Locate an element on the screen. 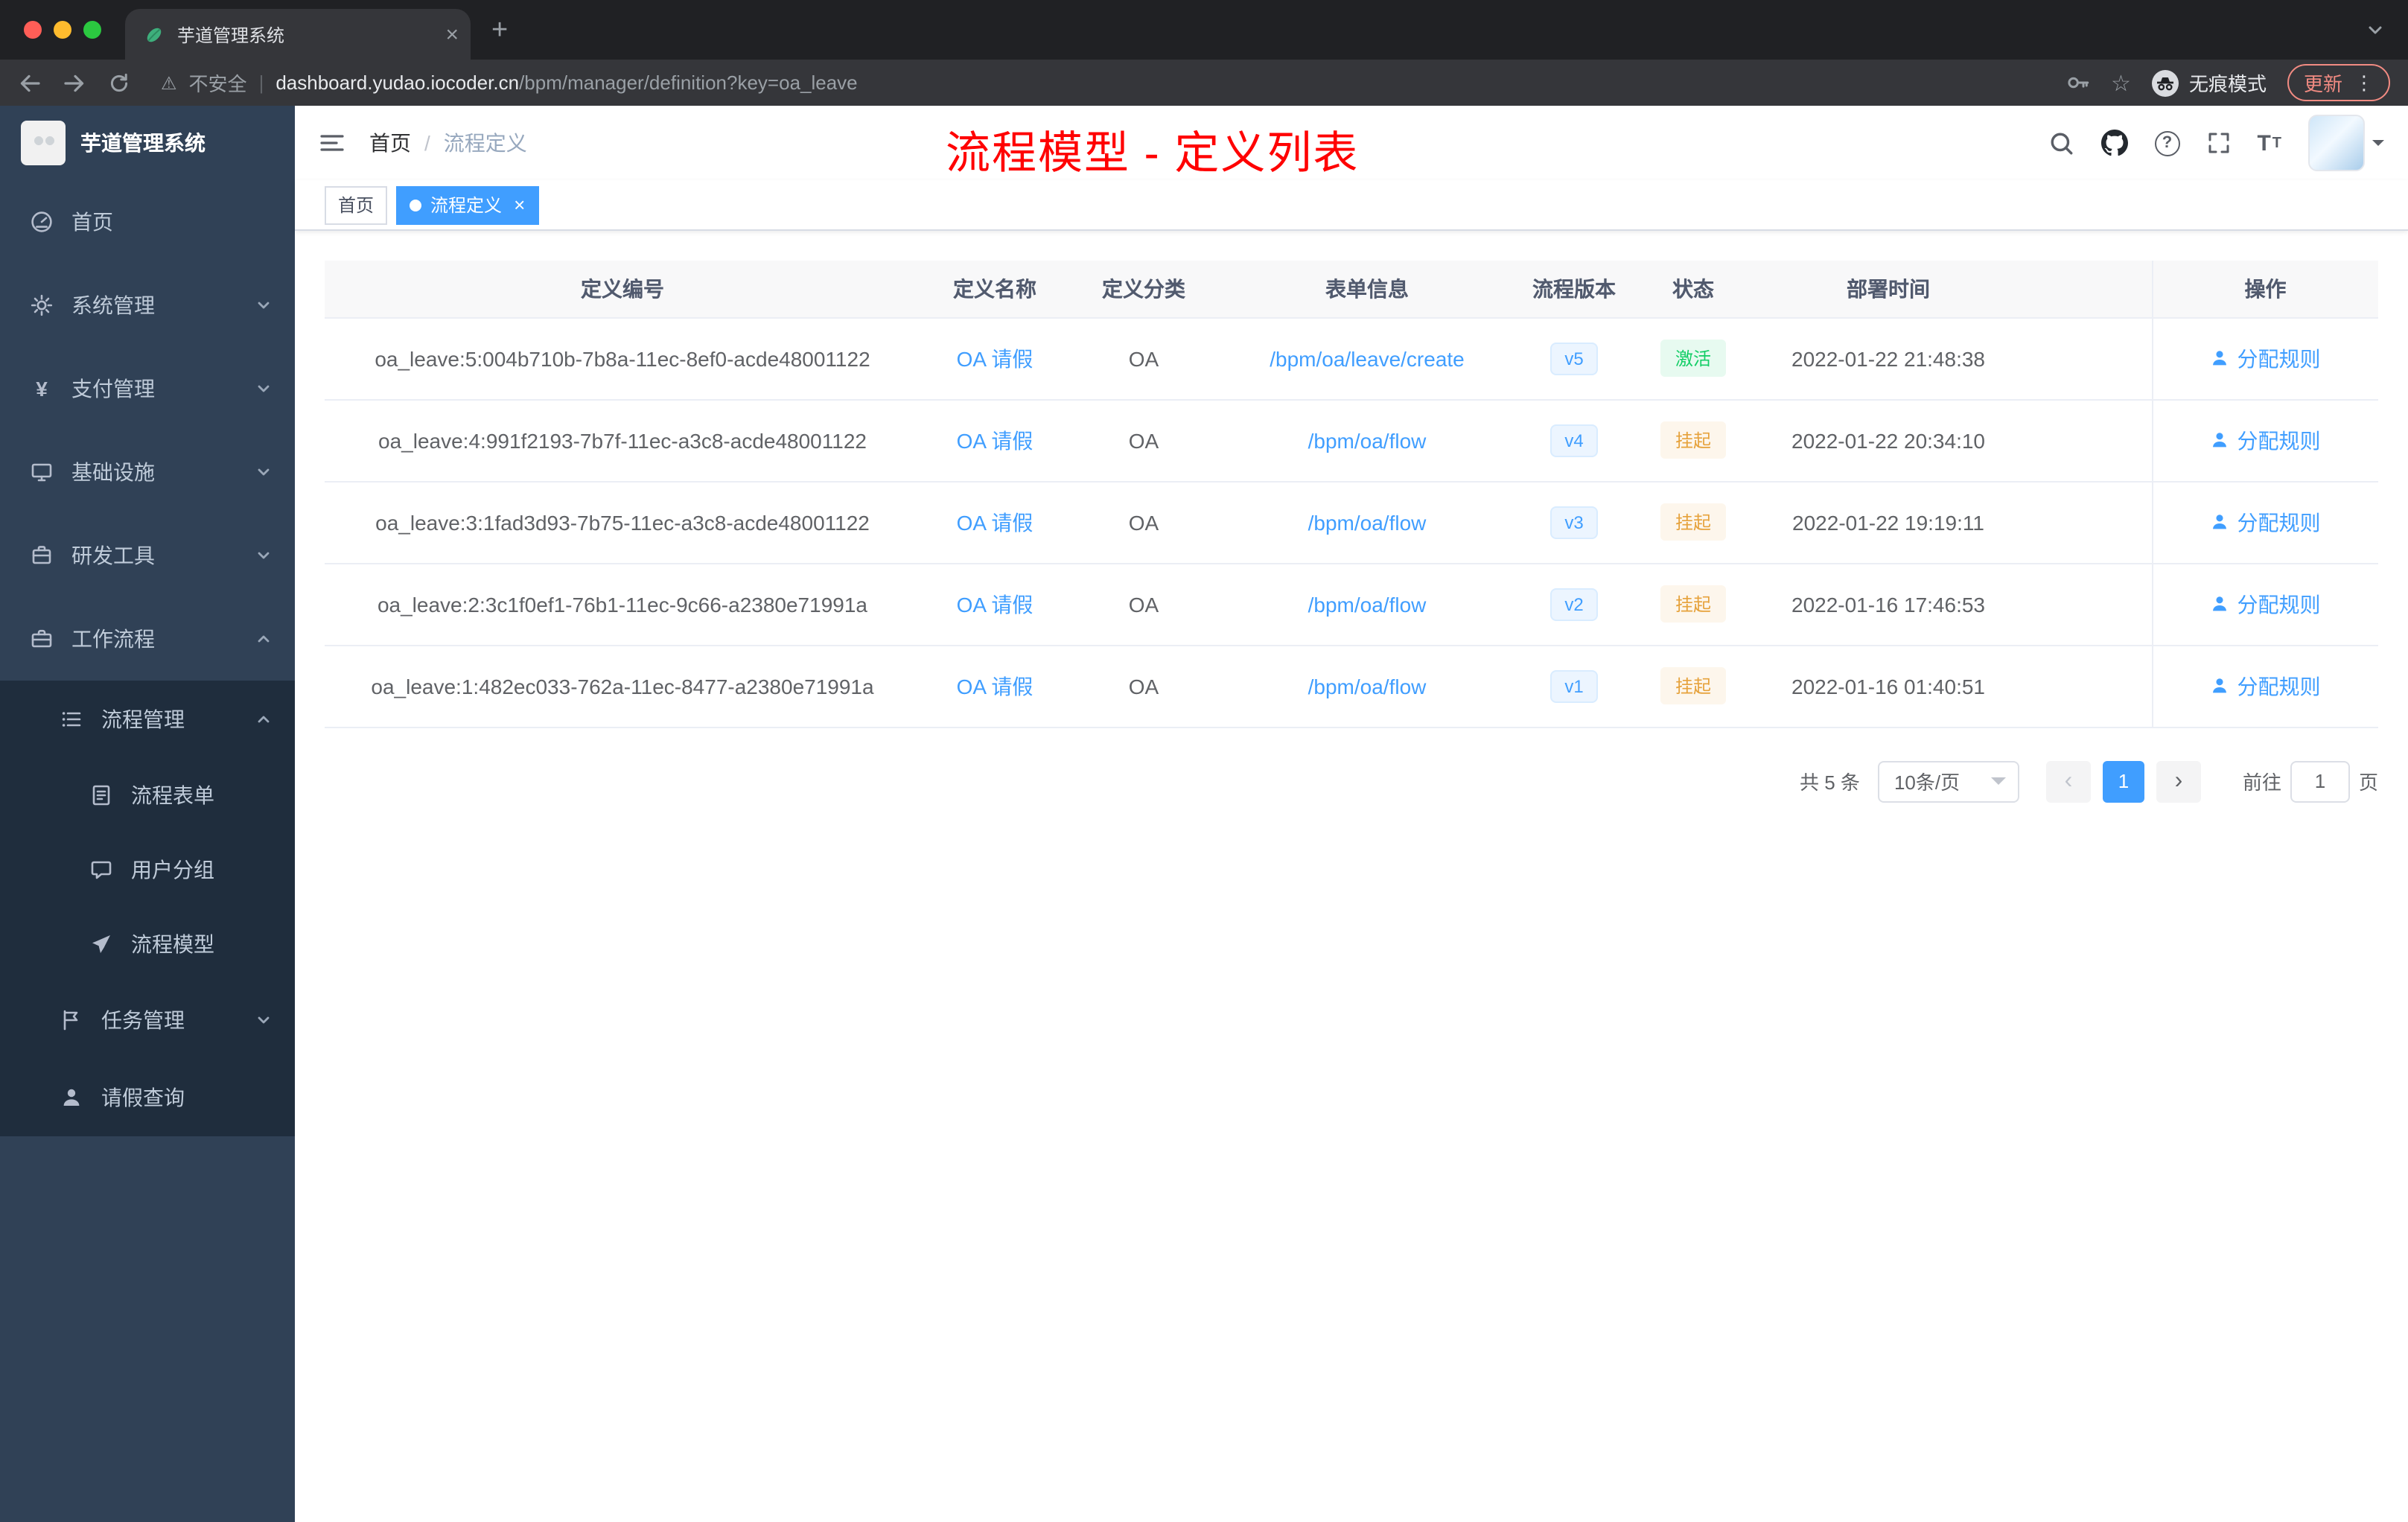 The width and height of the screenshot is (2408, 1522). sidebar-item-label: 基础设施 is located at coordinates (113, 472).